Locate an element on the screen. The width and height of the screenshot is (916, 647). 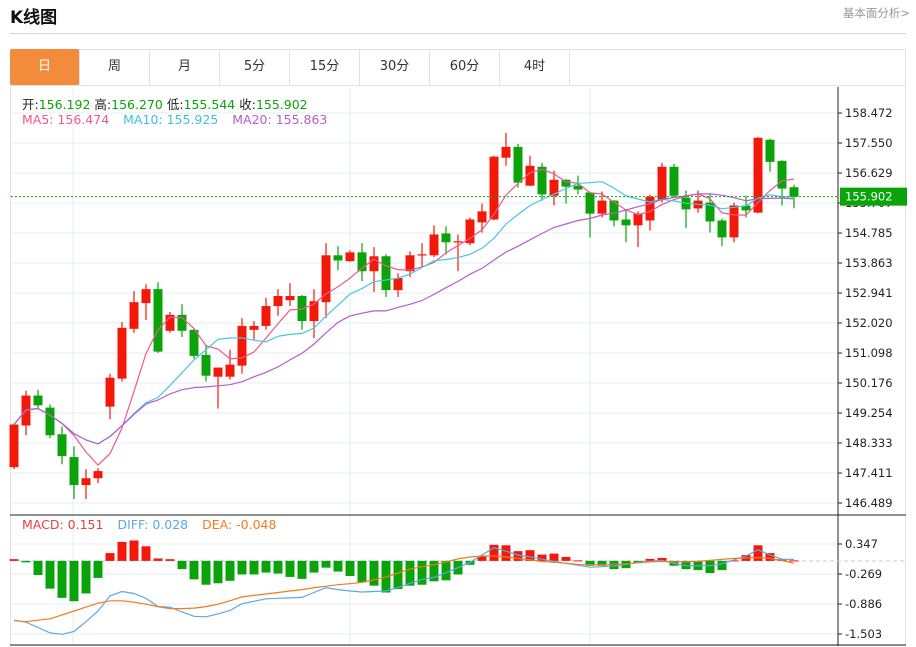
high-label: 高: is located at coordinates (103, 104).